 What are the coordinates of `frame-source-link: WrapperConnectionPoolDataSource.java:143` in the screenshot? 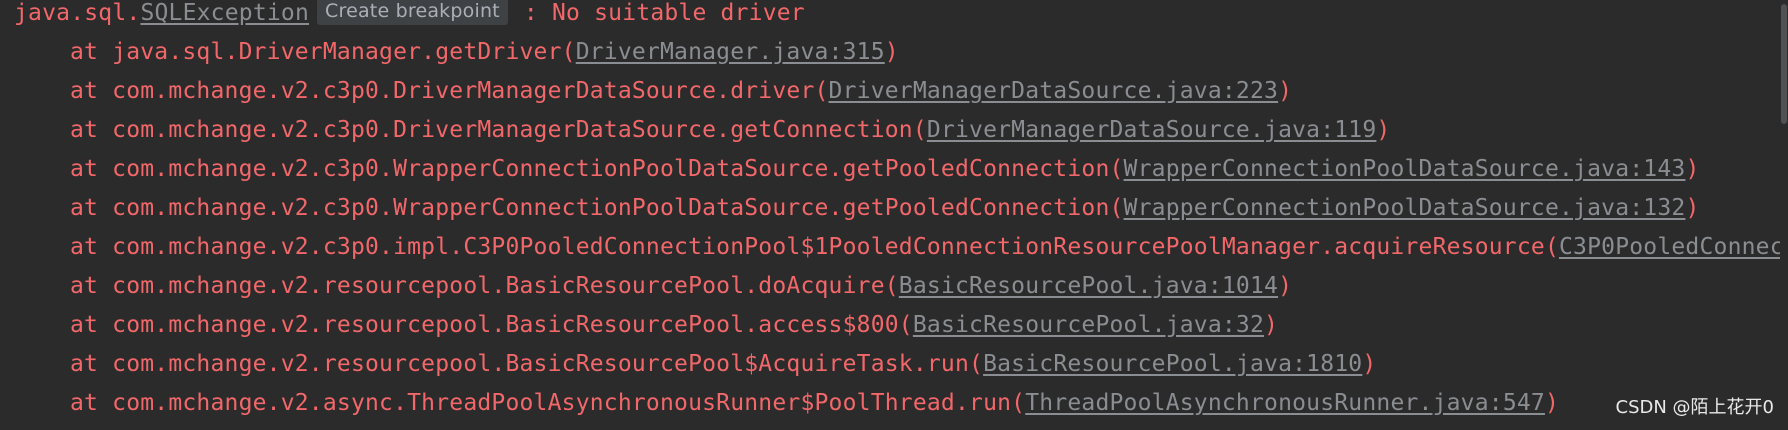 It's located at (1405, 169).